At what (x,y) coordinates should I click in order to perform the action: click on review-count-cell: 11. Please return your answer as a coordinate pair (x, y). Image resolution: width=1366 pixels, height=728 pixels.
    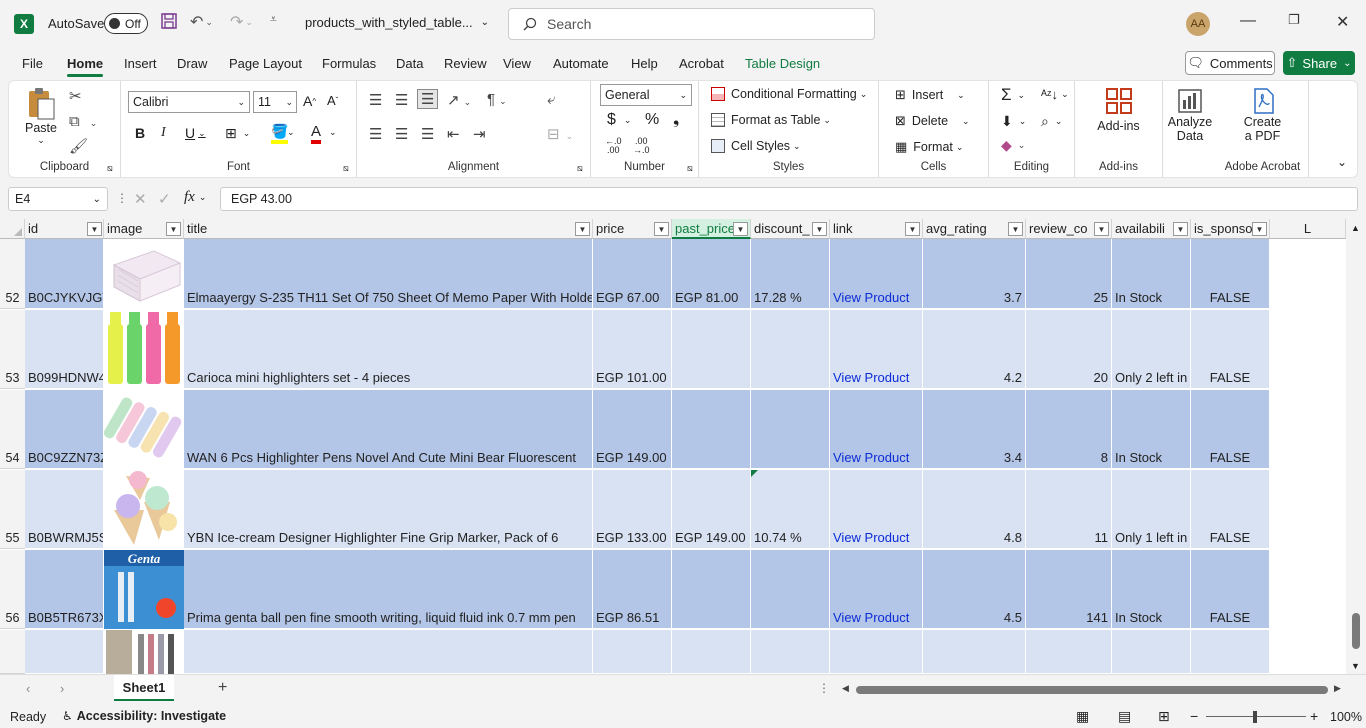
    Looking at the image, I should click on (1069, 509).